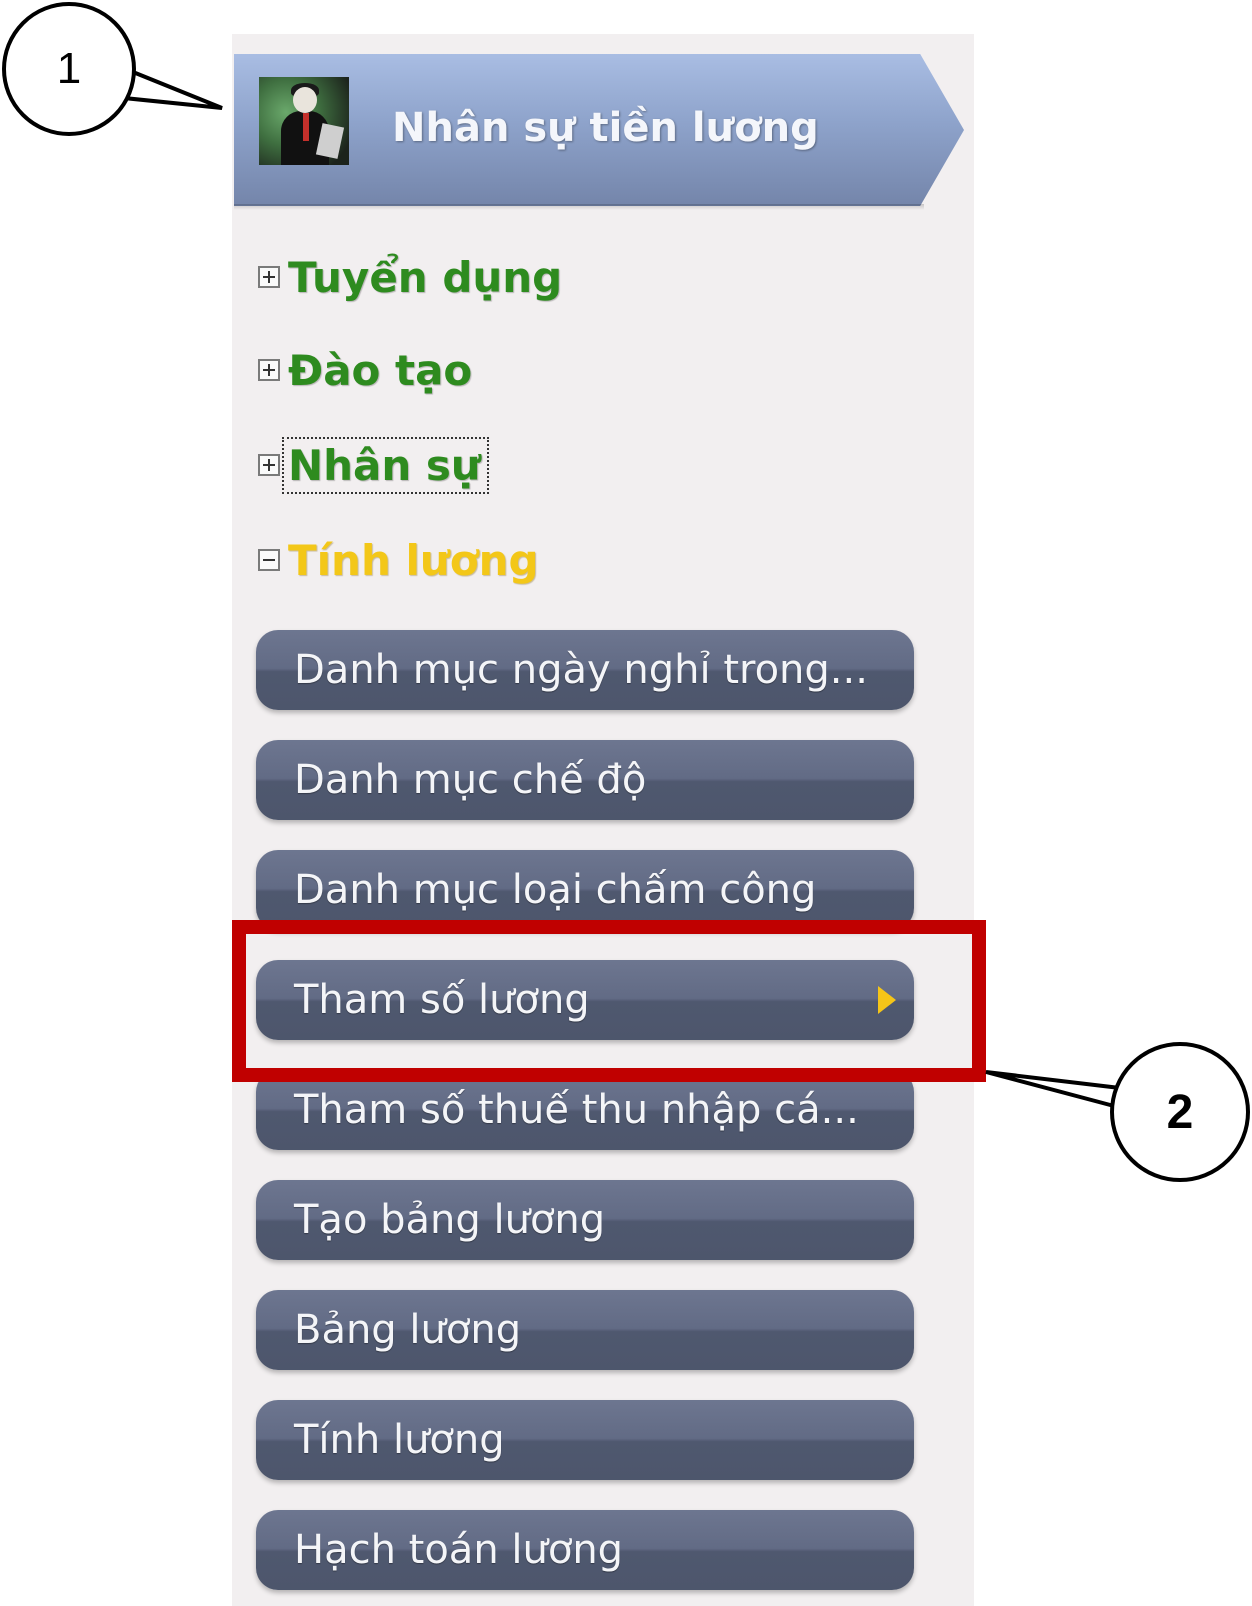 The width and height of the screenshot is (1252, 1606). I want to click on menu-item-tao-bang-luong: Tạo bảng lương, so click(585, 1220).